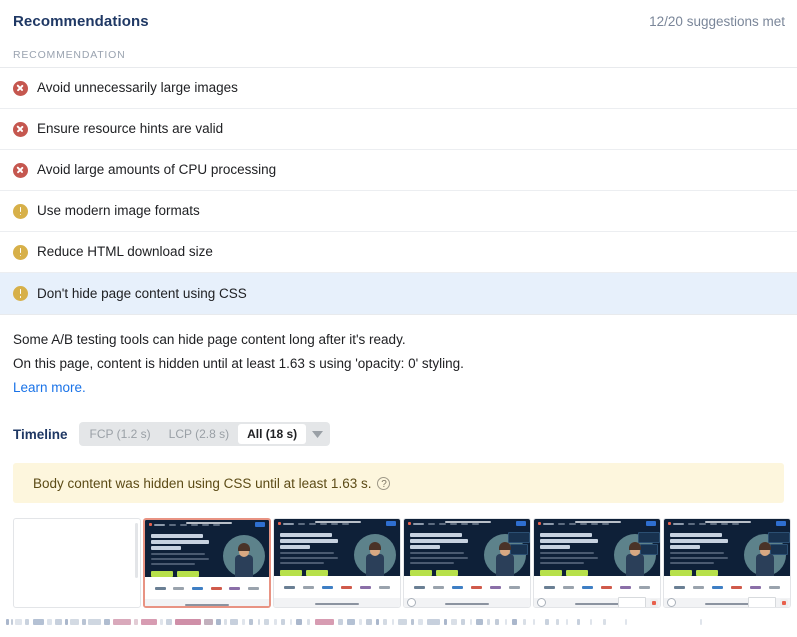 This screenshot has width=797, height=637. Describe the element at coordinates (317, 434) in the screenshot. I see `chevron-down-icon` at that location.